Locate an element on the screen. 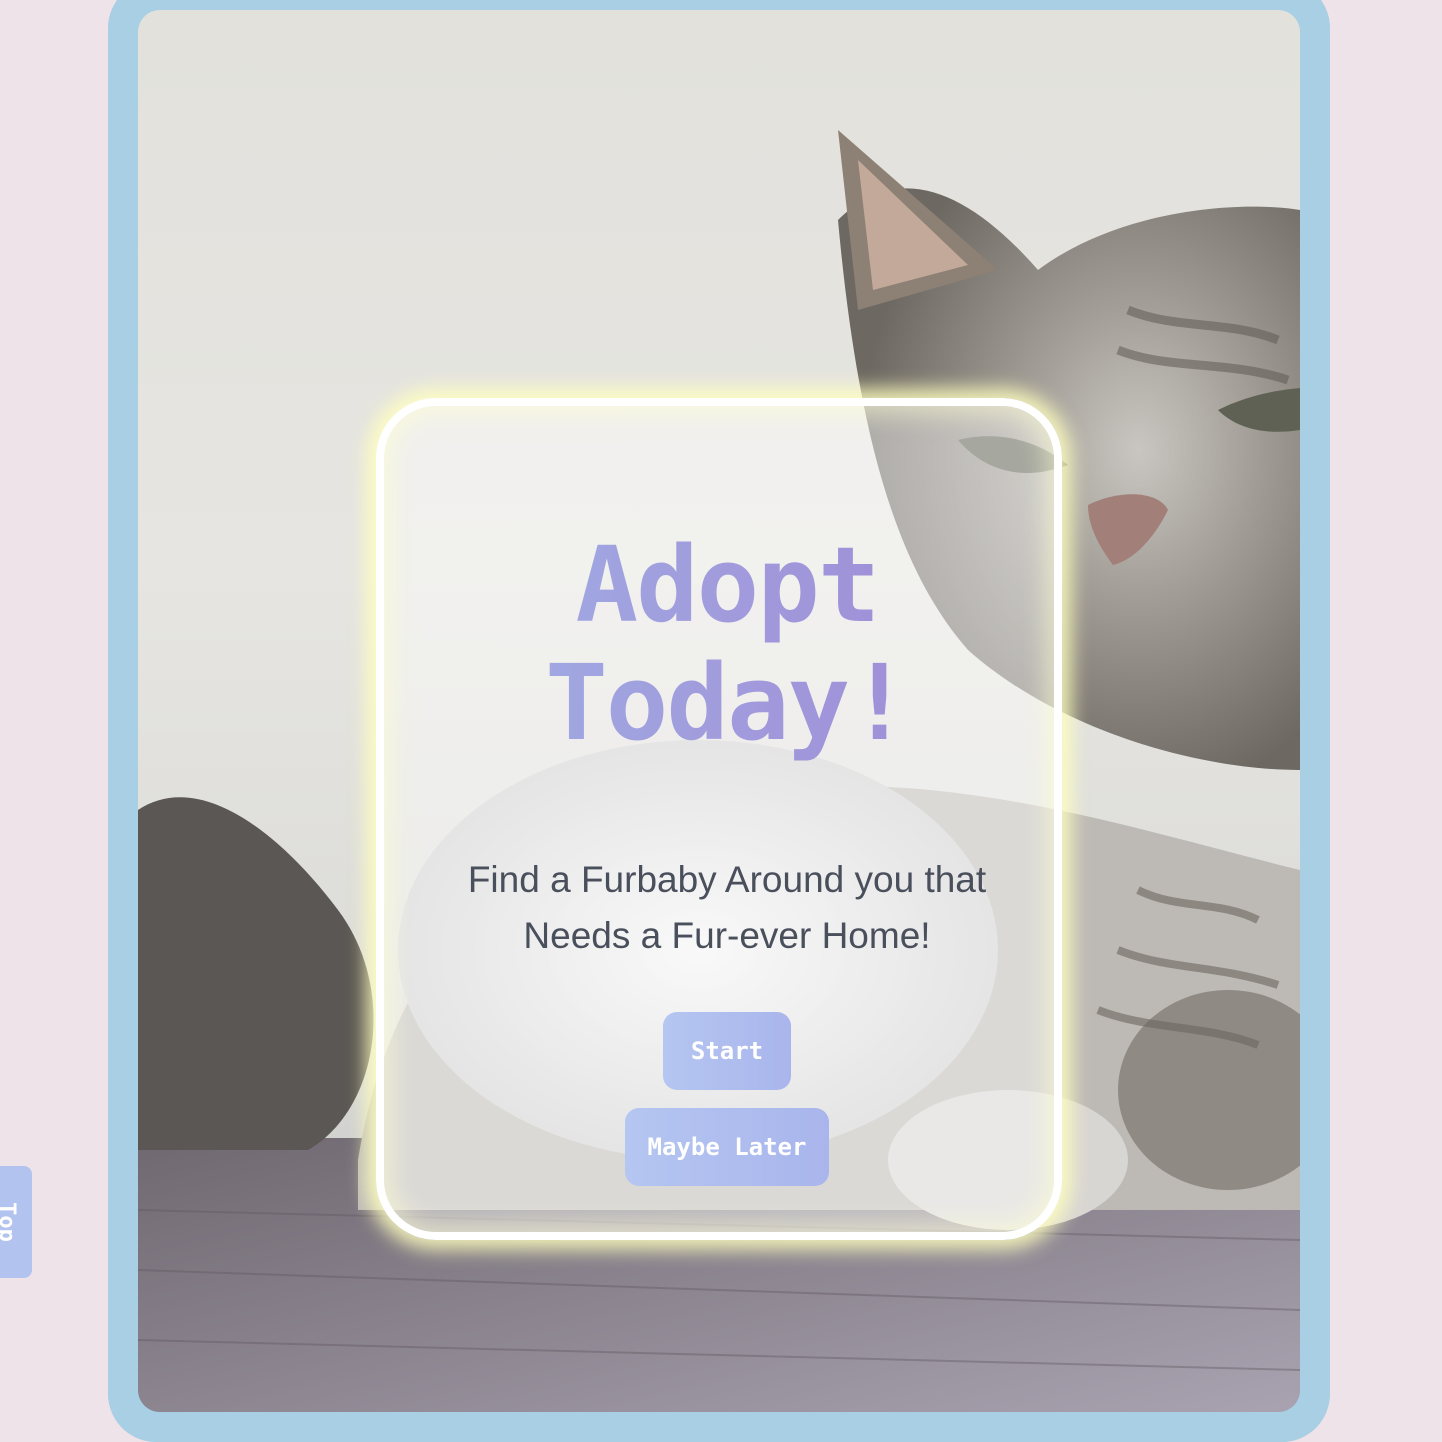  headline: Adopt Today! is located at coordinates (727, 644).